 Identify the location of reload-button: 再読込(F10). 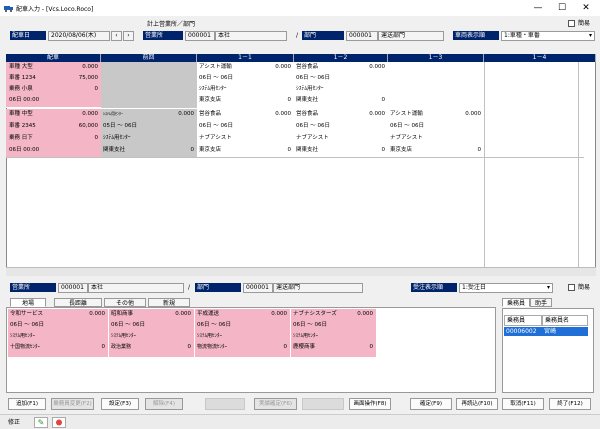
(477, 404).